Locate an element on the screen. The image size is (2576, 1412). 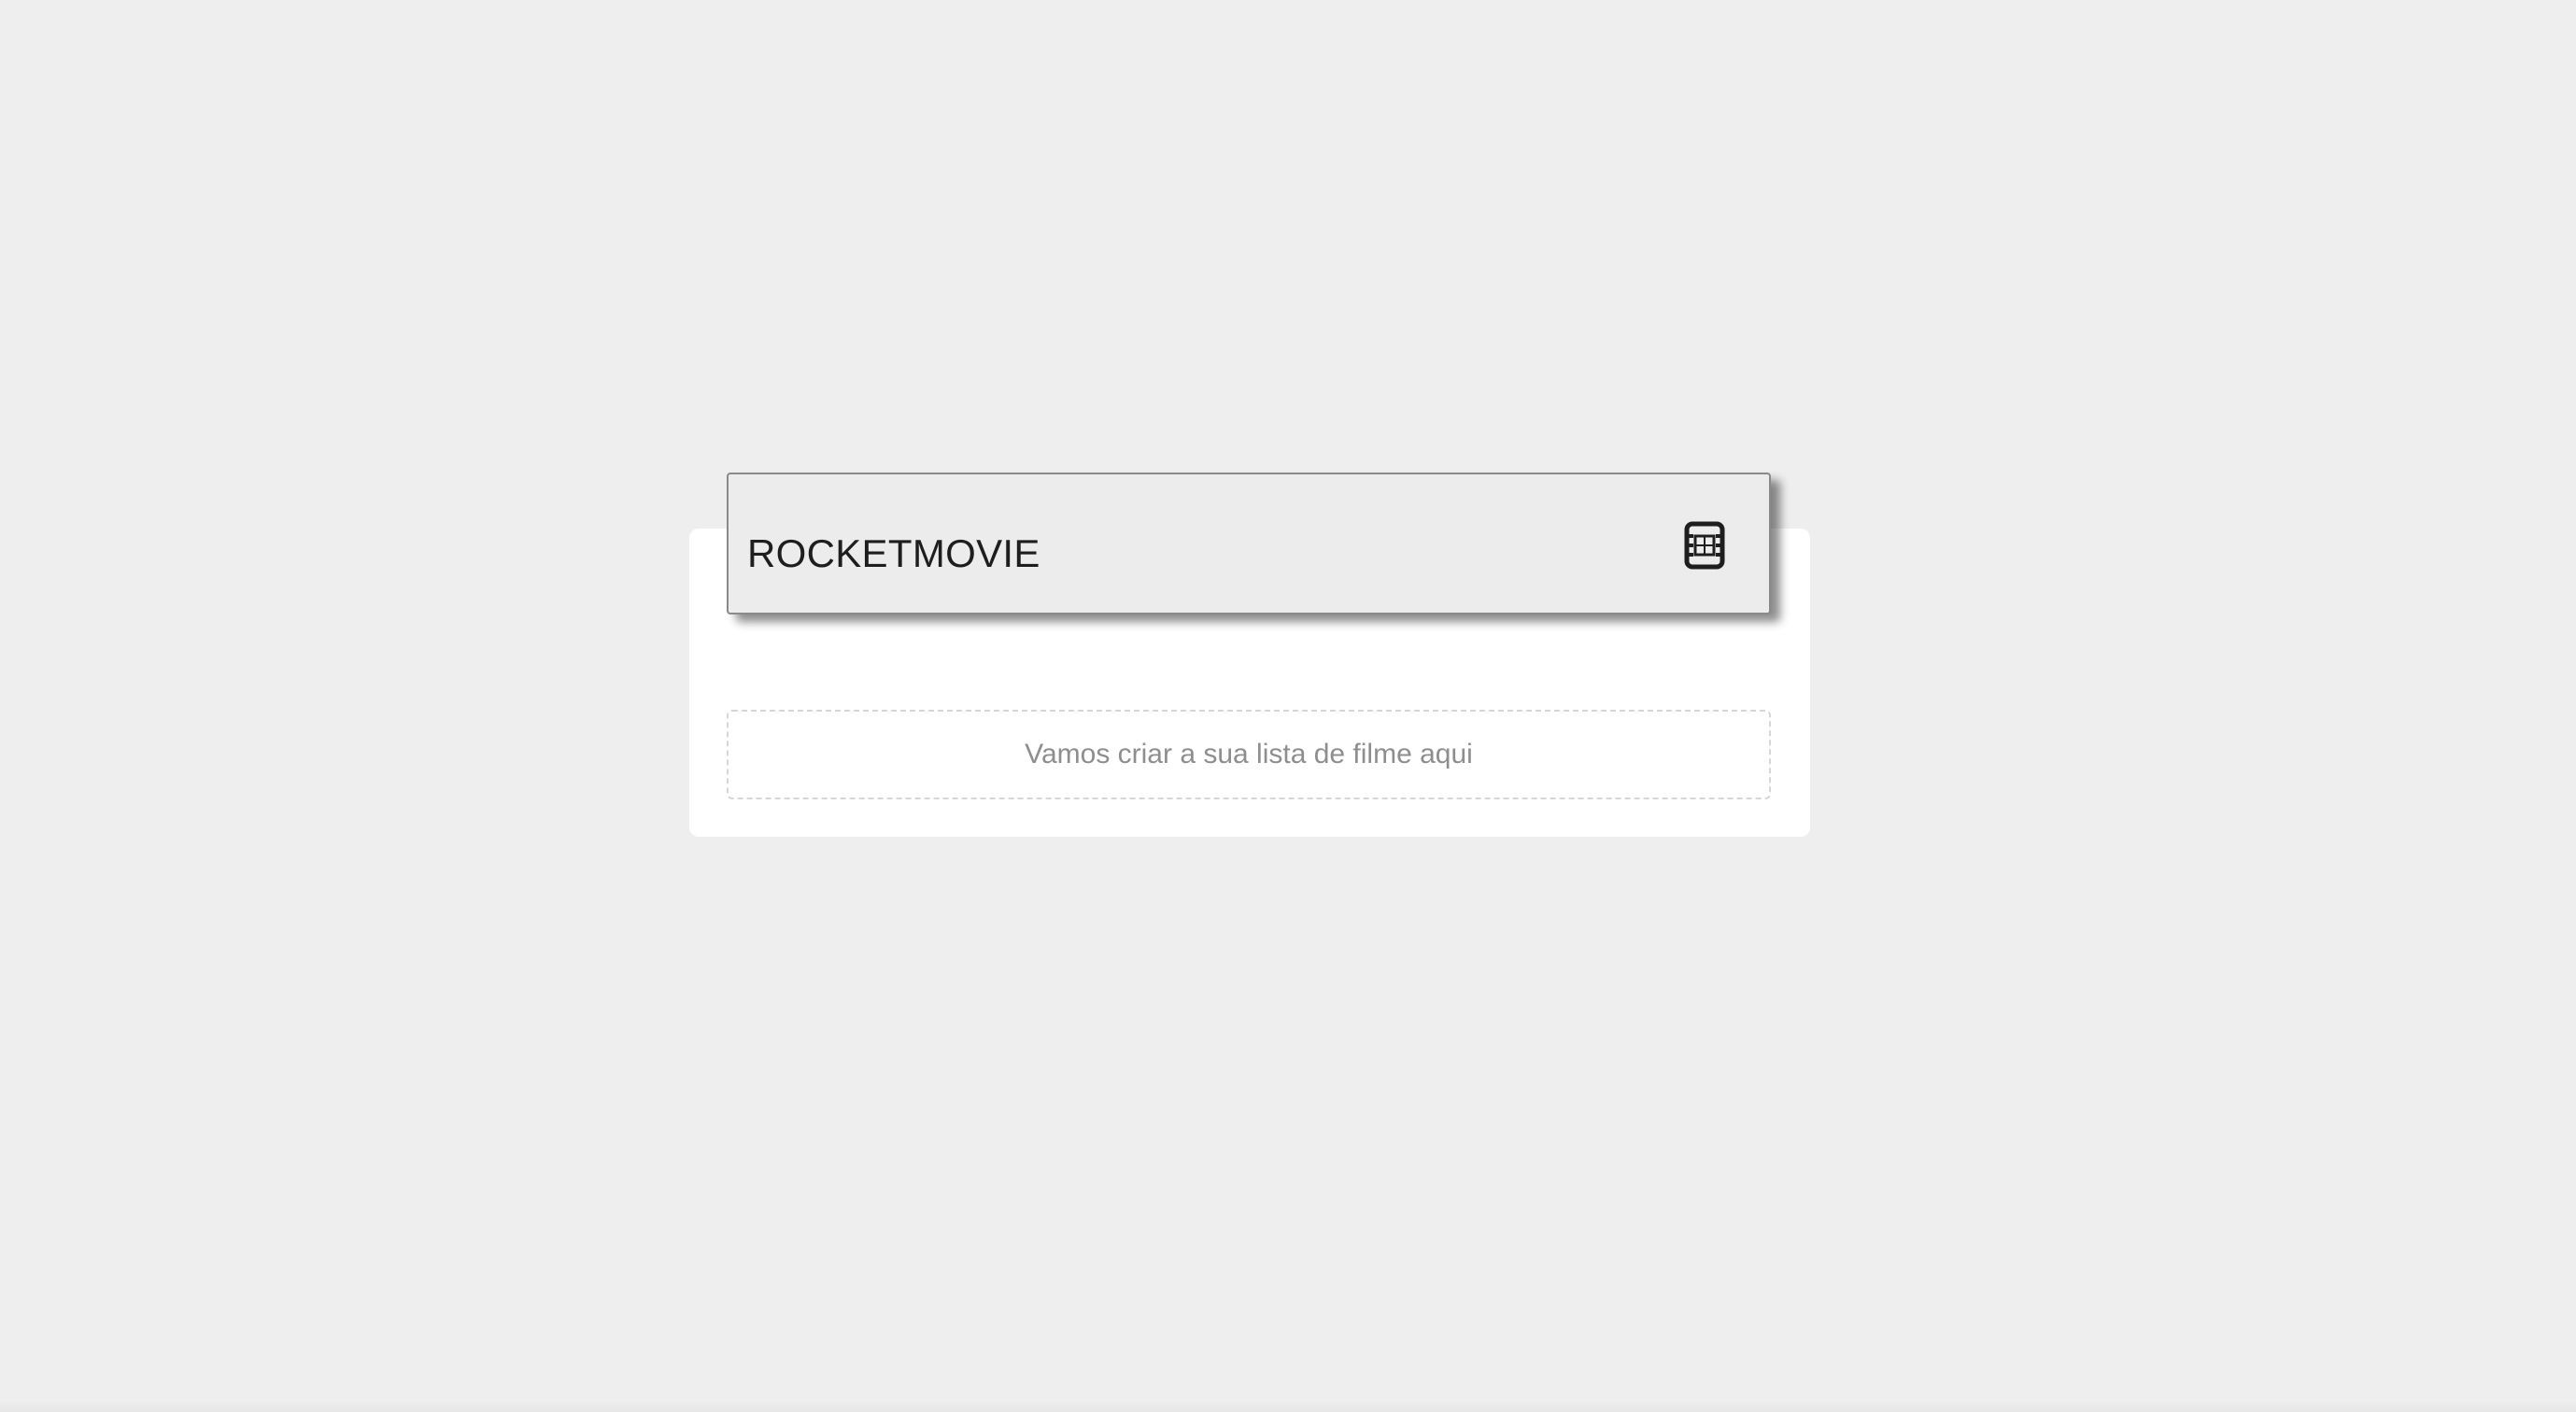
empty-list-placeholder: Vamos criar a sua lista de filme aqui is located at coordinates (1249, 754).